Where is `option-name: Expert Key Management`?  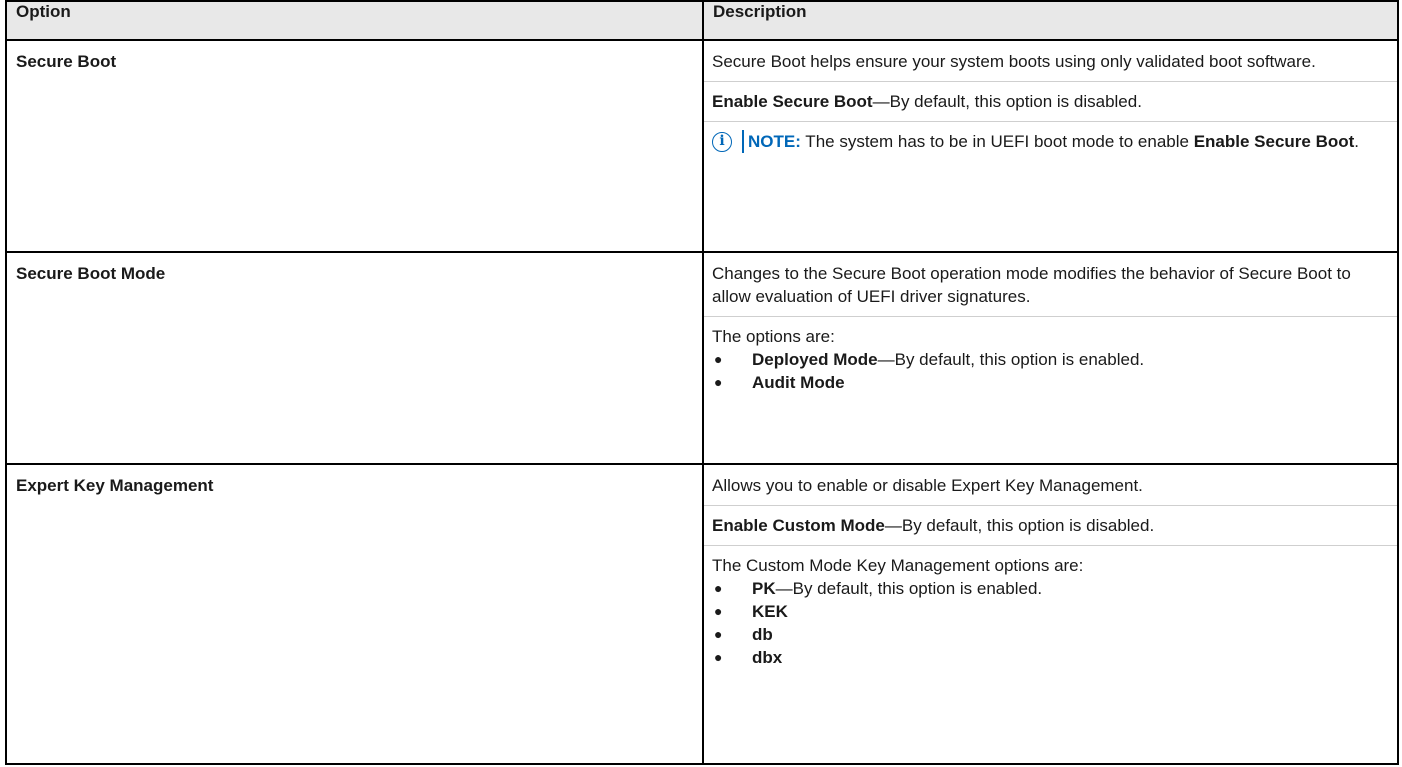
option-name: Expert Key Management is located at coordinates (115, 485).